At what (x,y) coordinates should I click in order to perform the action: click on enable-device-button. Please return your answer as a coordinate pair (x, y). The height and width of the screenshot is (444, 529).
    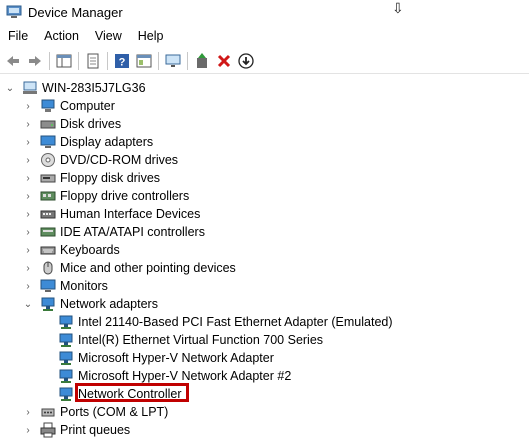
    Looking at the image, I should click on (246, 61).